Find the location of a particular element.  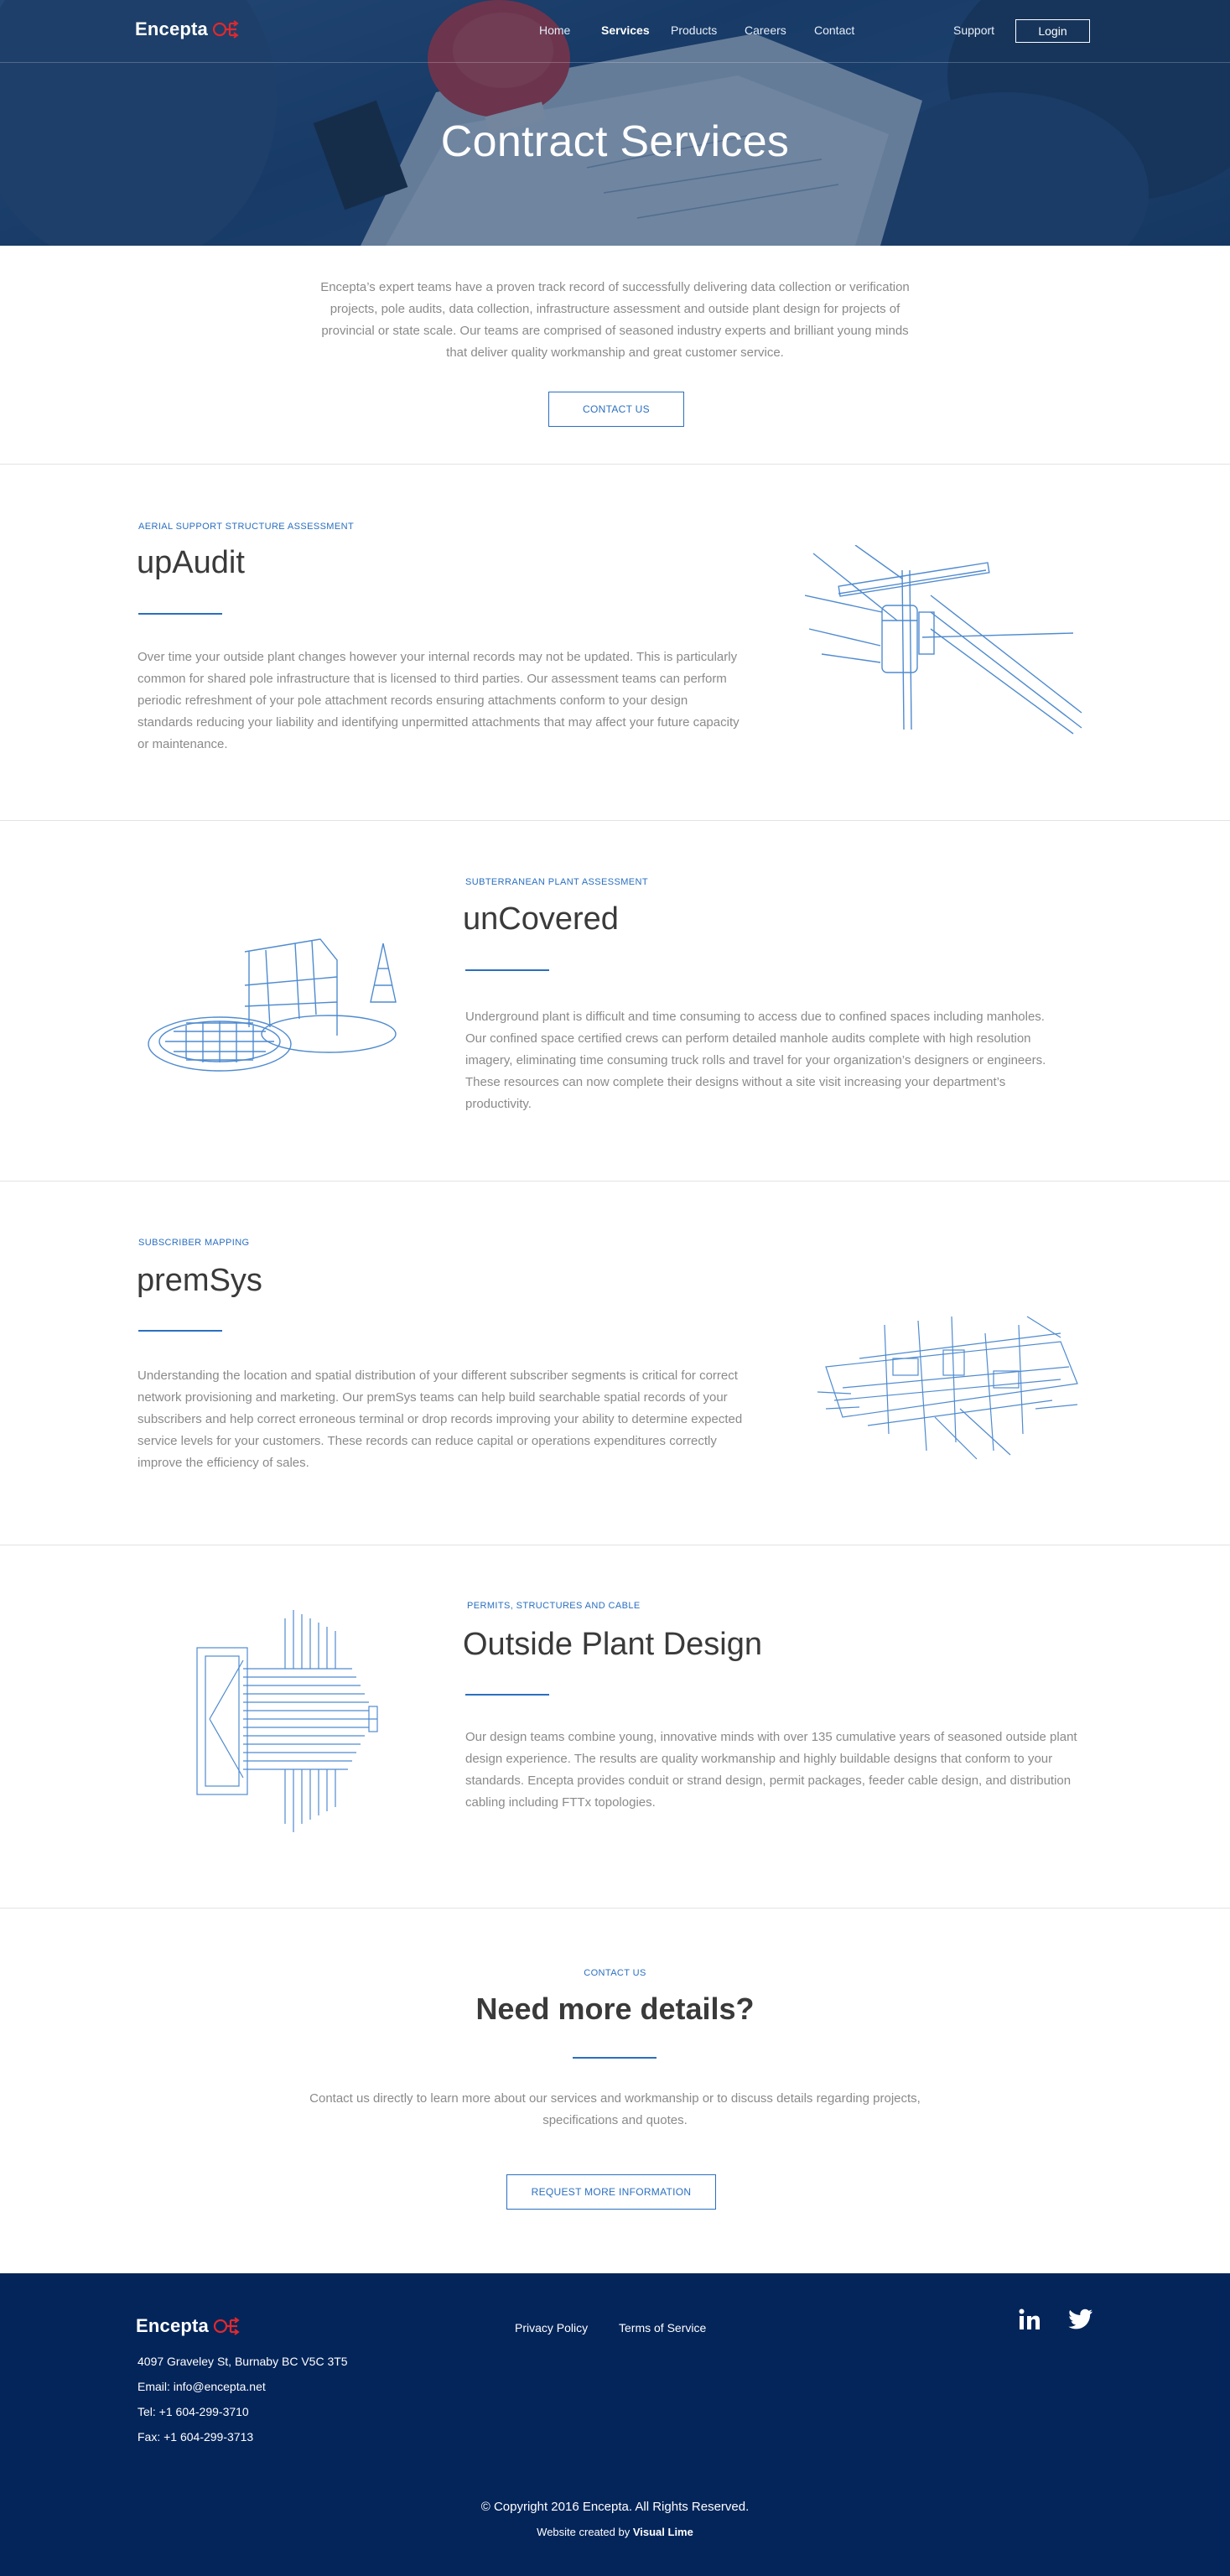

service-title: Outside Plant Design is located at coordinates (612, 1644).